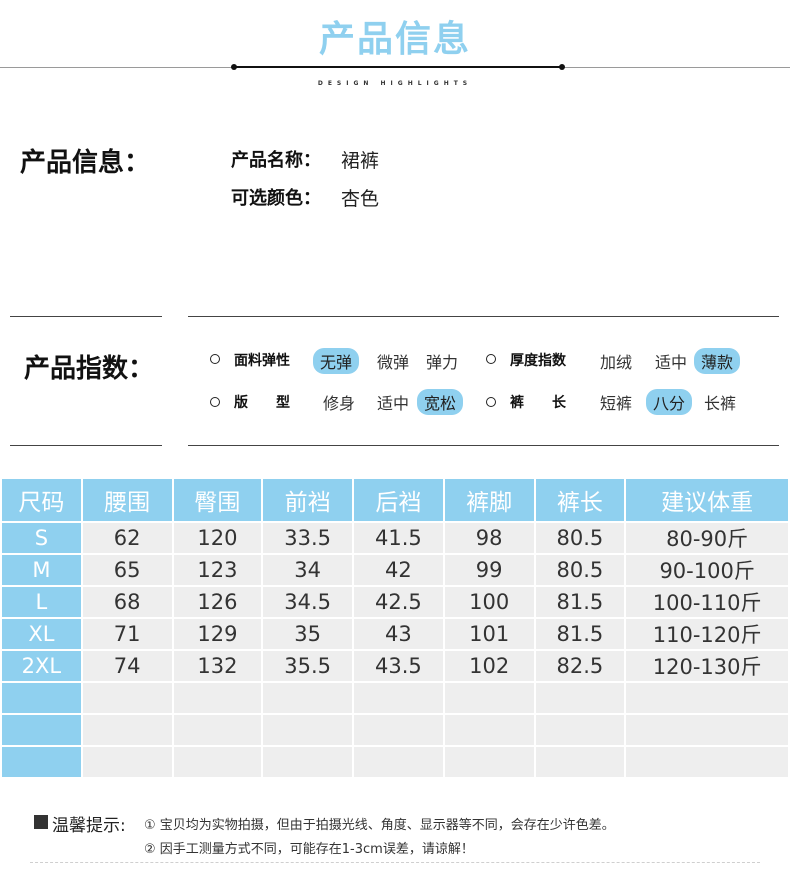  I want to click on info-section-title: 产品信息：, so click(85, 163).